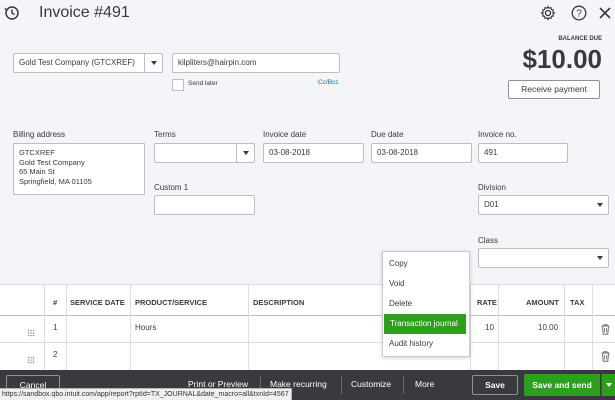 This screenshot has height=400, width=615. Describe the element at coordinates (492, 187) in the screenshot. I see `division-label: Division` at that location.